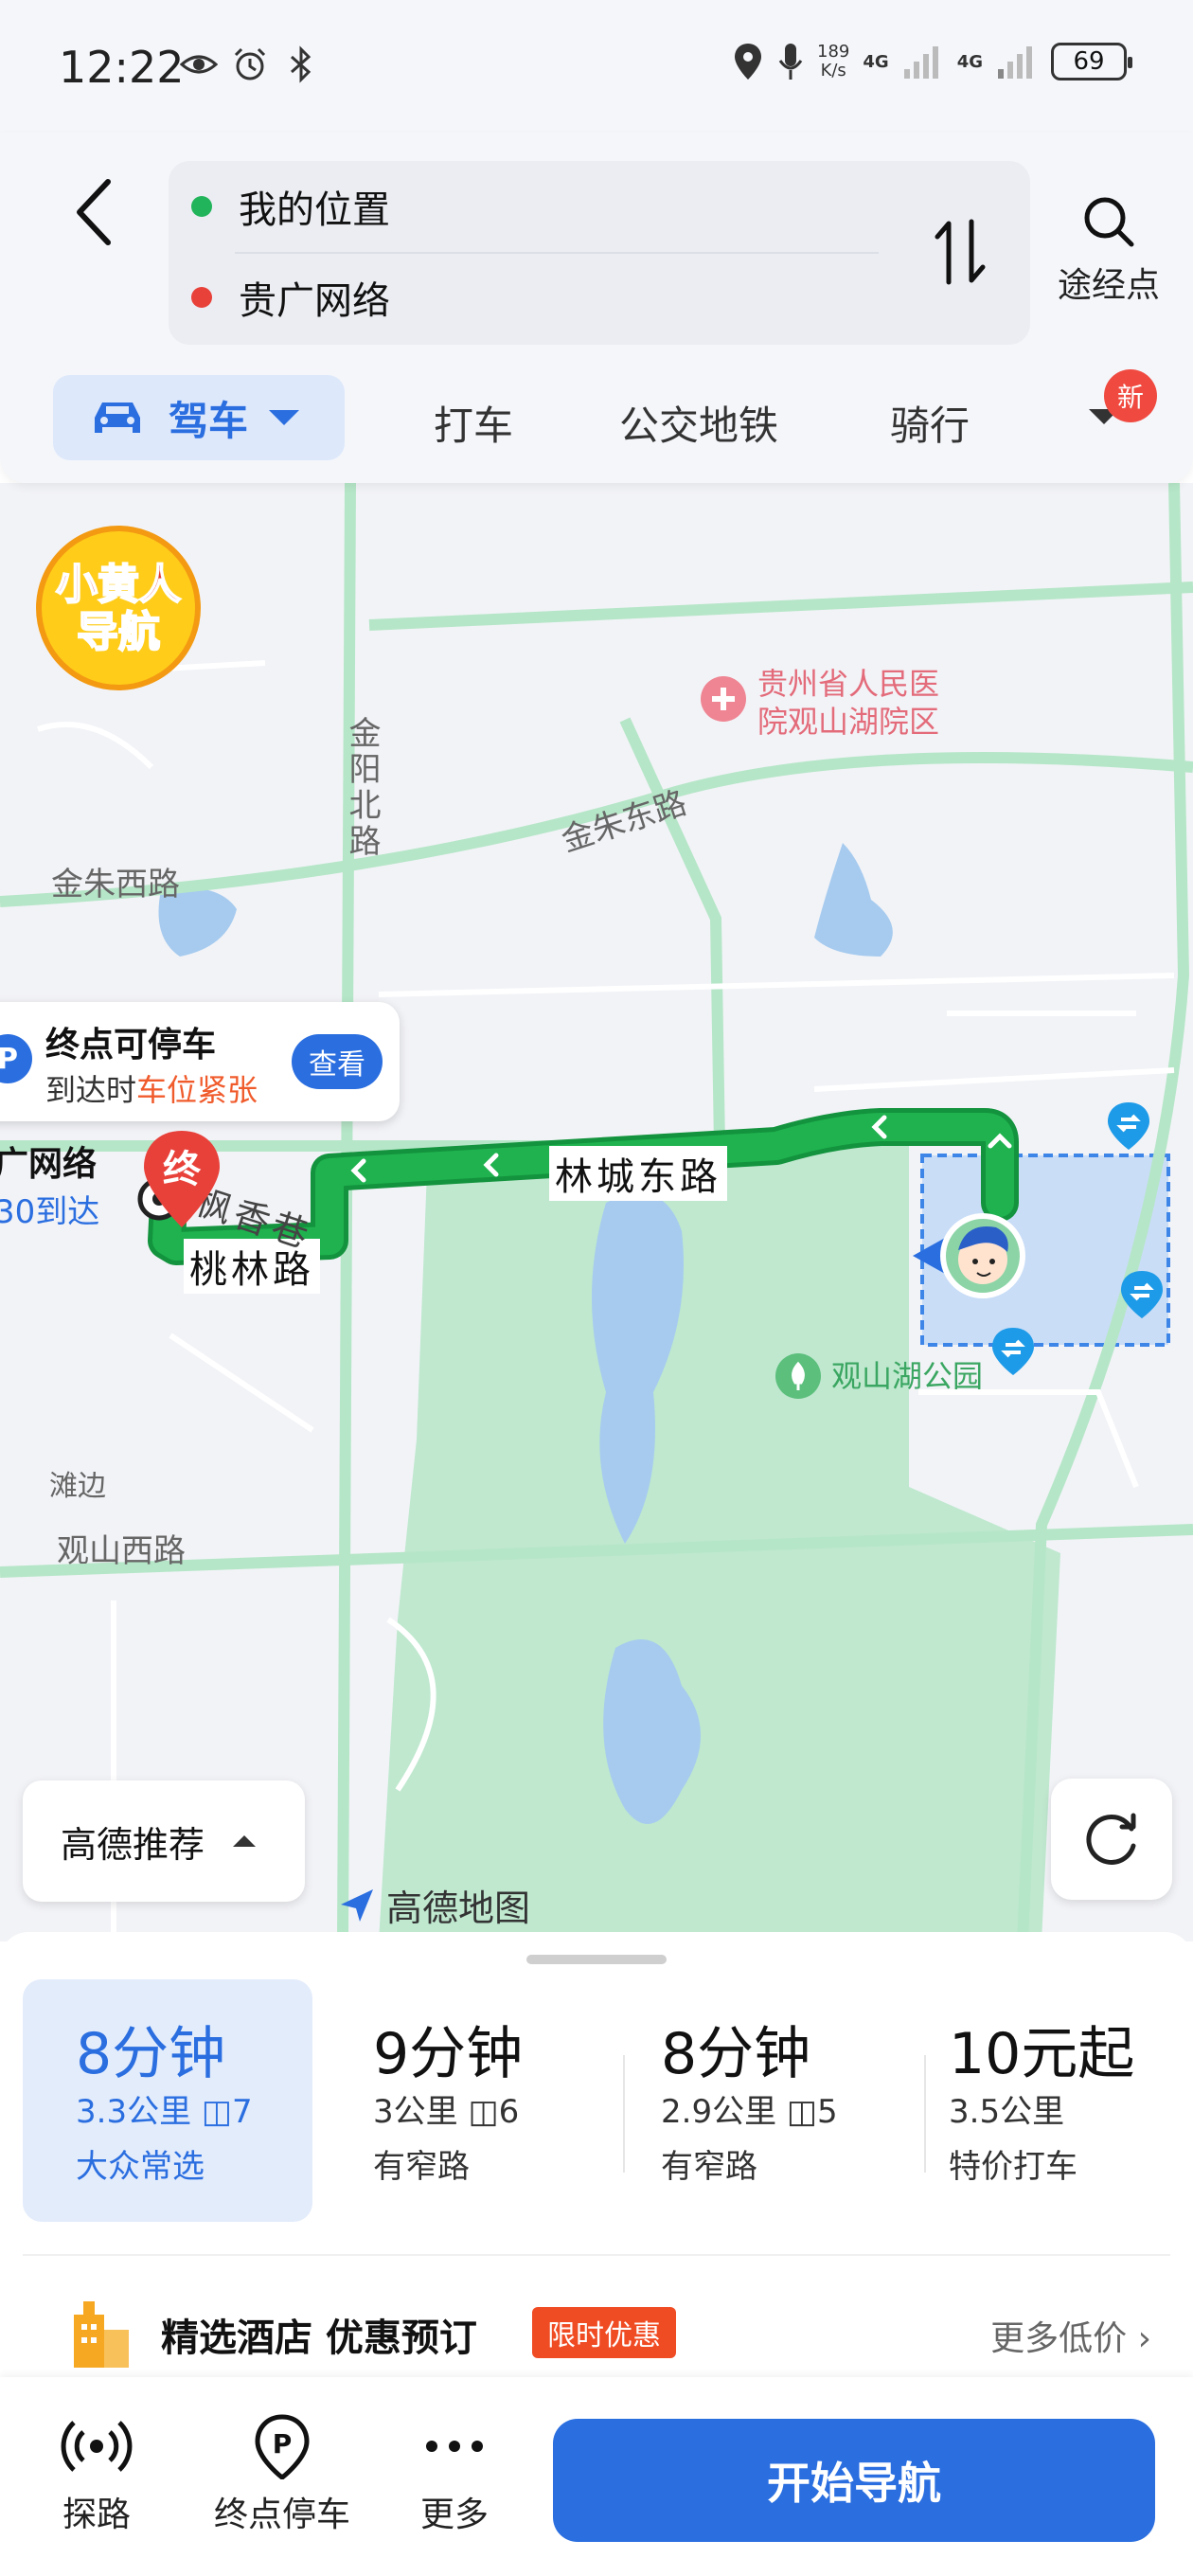 The height and width of the screenshot is (2576, 1193). Describe the element at coordinates (101, 2334) in the screenshot. I see `hotel-building-icon` at that location.